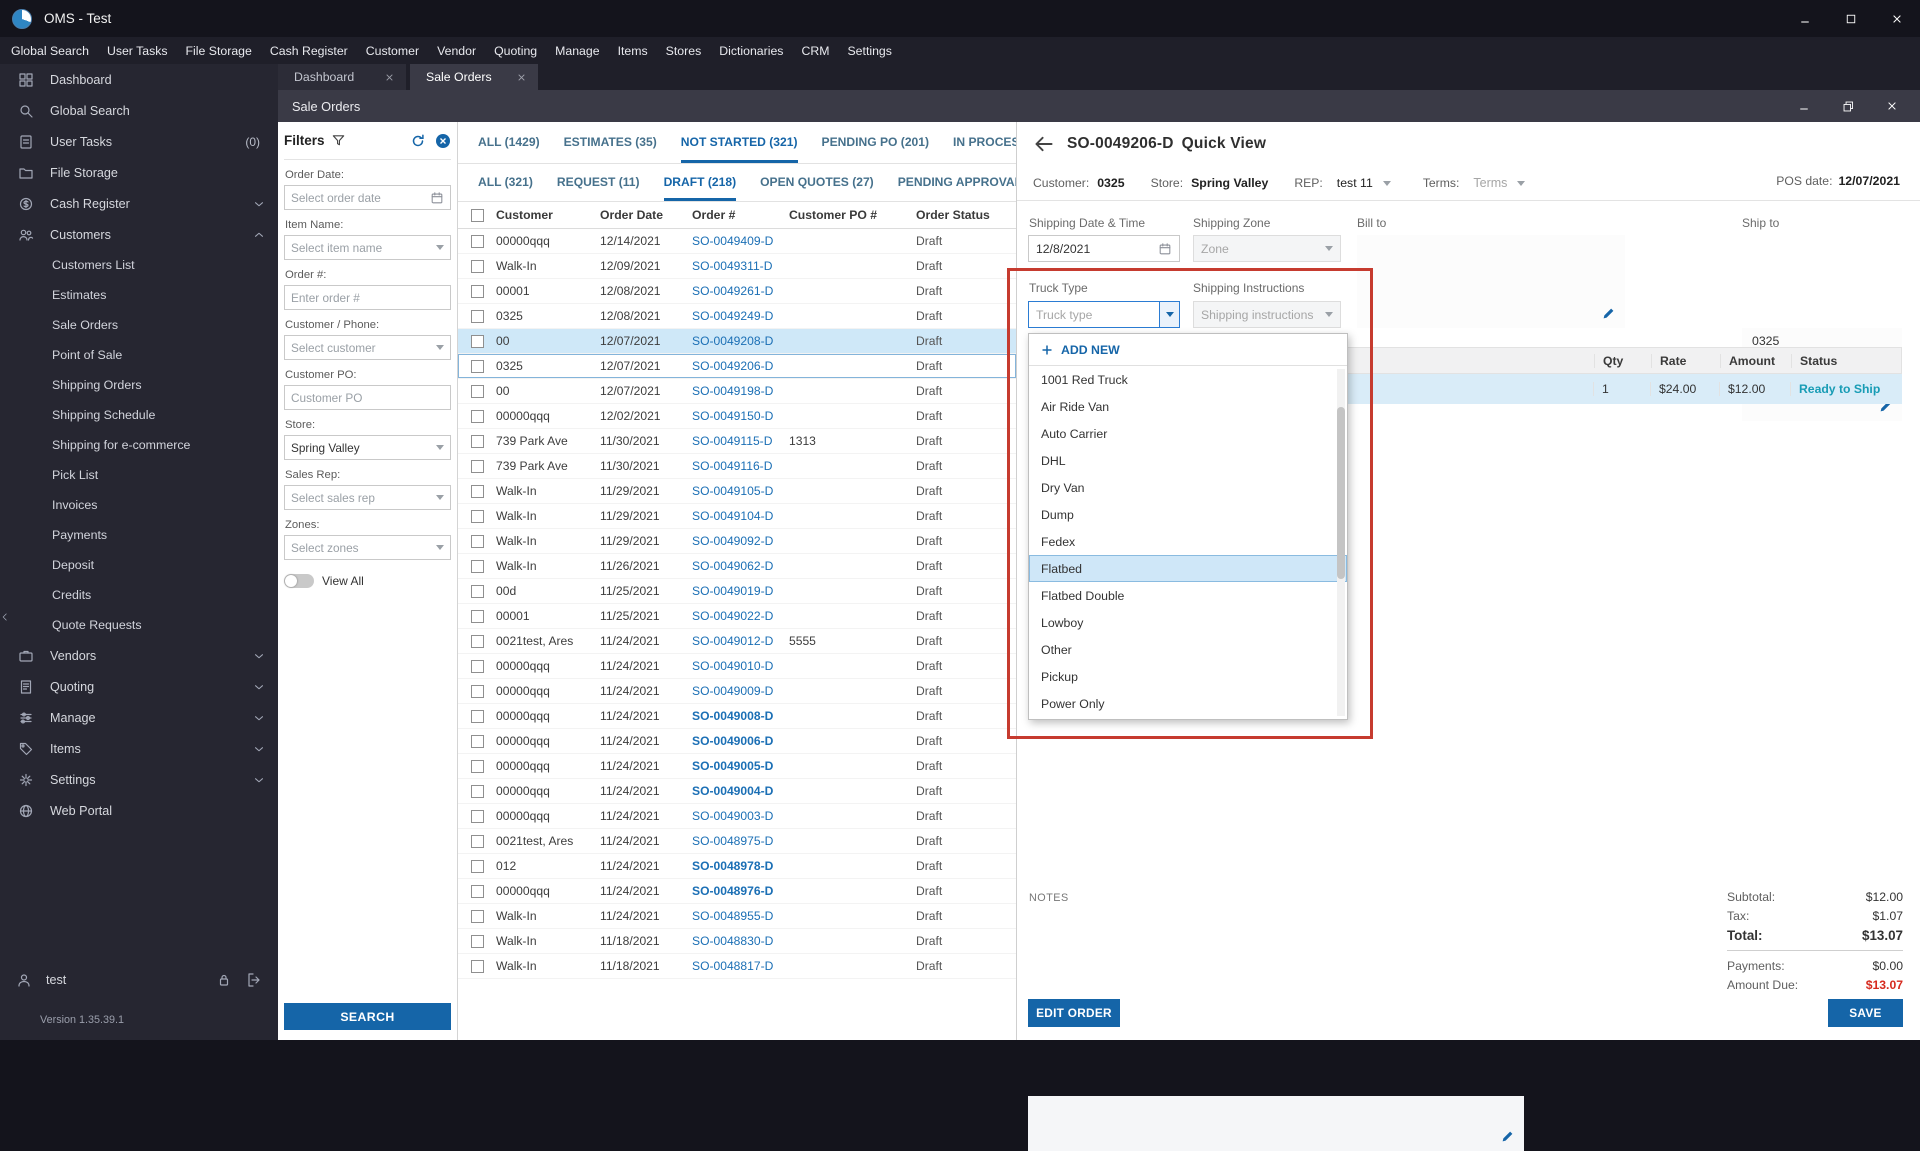 This screenshot has height=1151, width=1920. What do you see at coordinates (139, 686) in the screenshot?
I see `sidebar-item-quoting: Quoting` at bounding box center [139, 686].